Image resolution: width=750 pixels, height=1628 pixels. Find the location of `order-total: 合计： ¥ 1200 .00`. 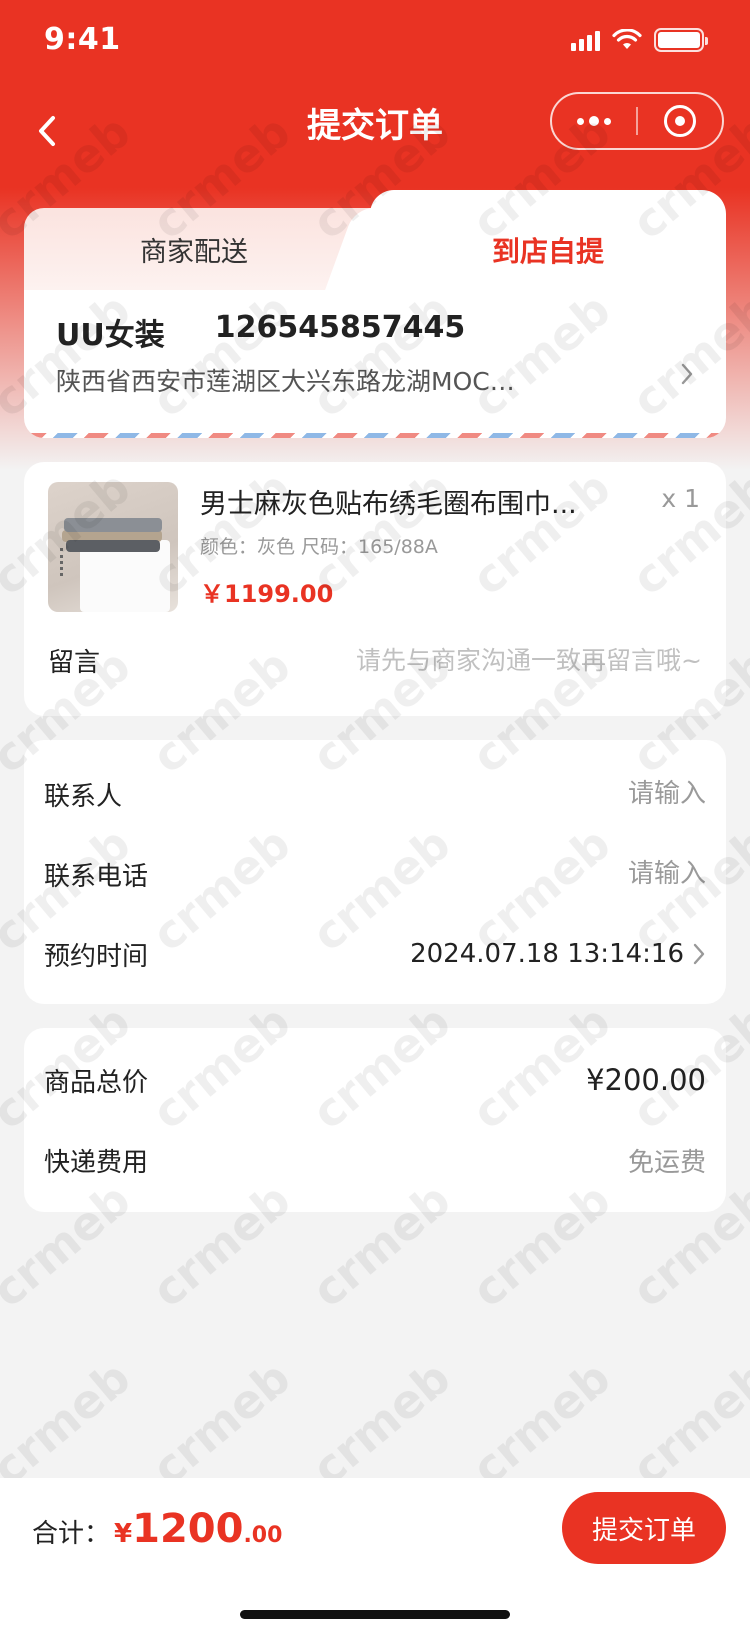

order-total: 合计： ¥ 1200 .00 is located at coordinates (157, 1529).